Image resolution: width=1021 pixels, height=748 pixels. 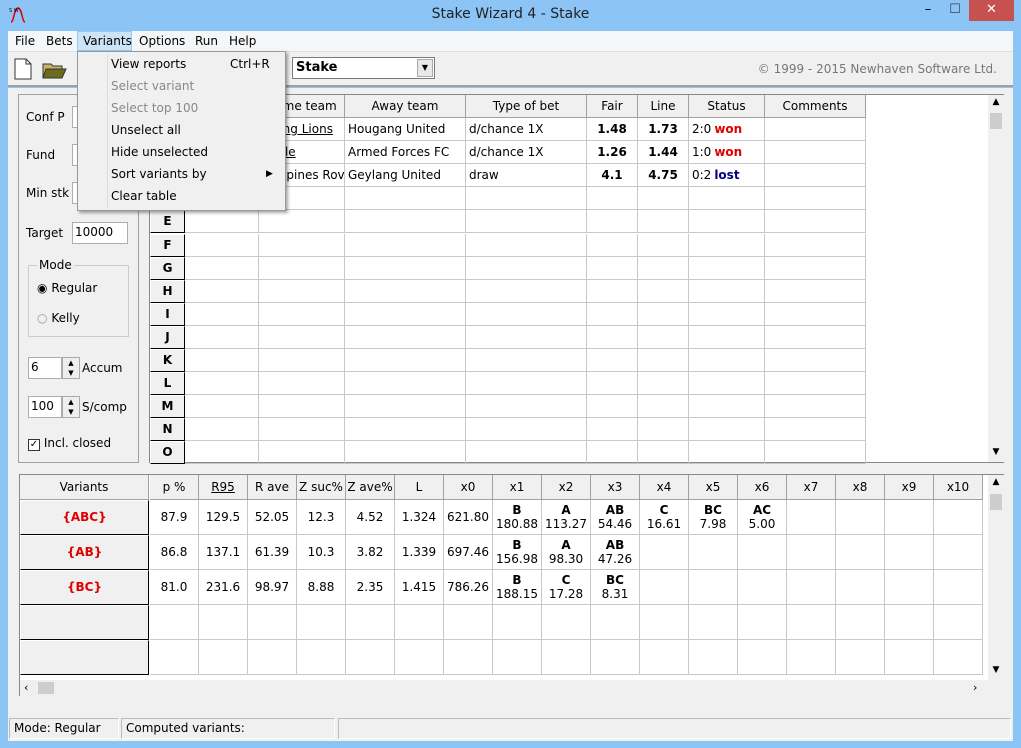 What do you see at coordinates (612, 153) in the screenshot?
I see `table-cell: 1.26` at bounding box center [612, 153].